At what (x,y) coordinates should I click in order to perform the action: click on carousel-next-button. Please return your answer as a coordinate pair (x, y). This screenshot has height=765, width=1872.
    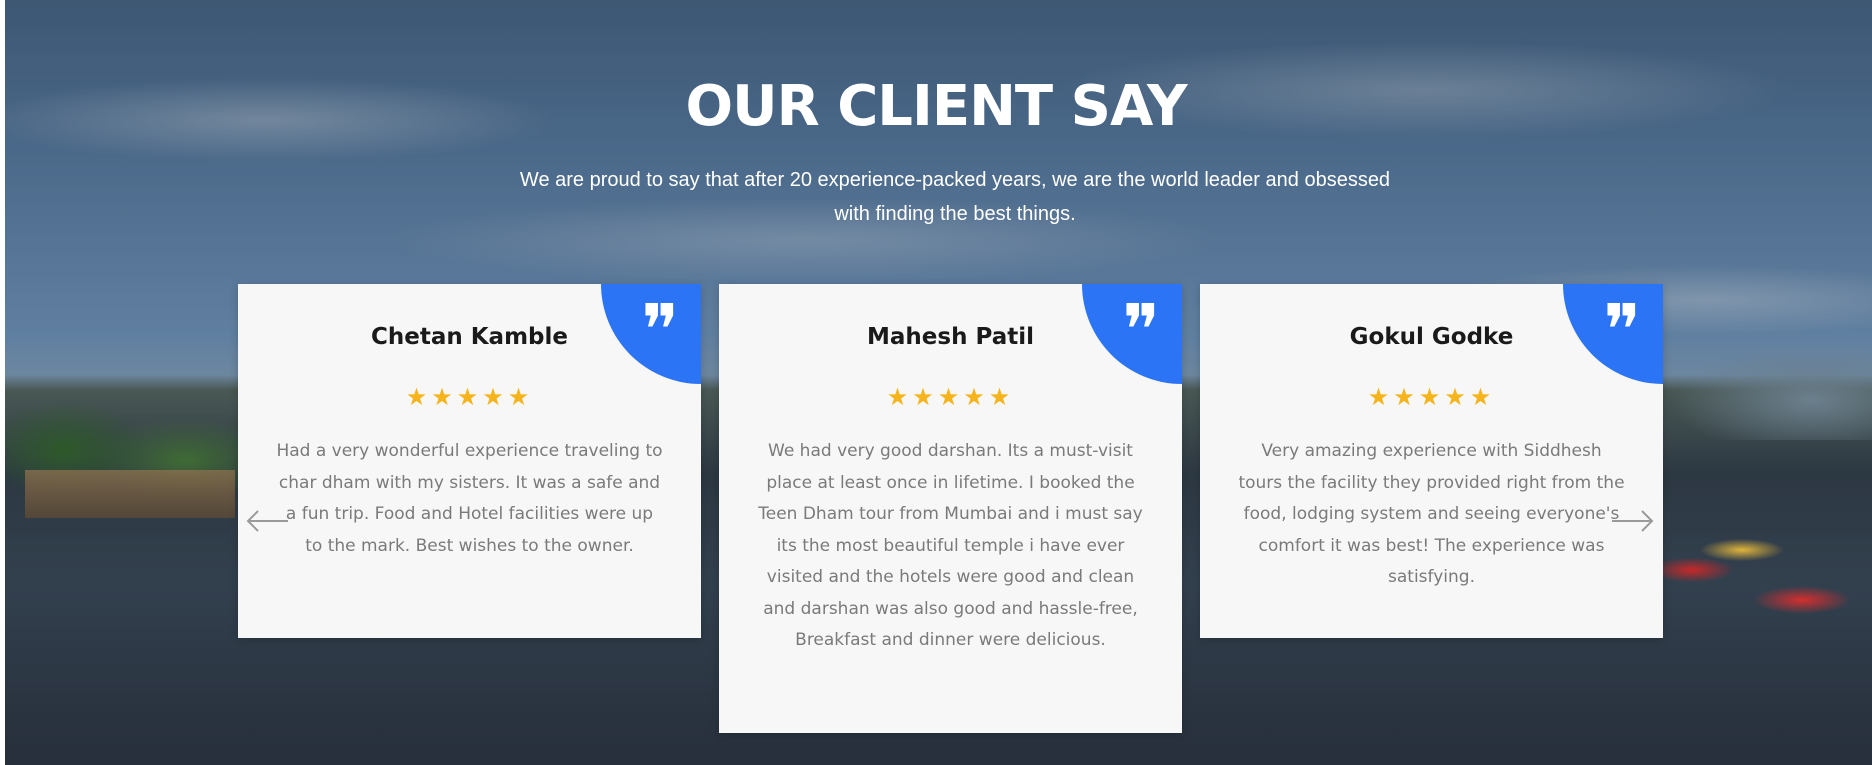
    Looking at the image, I should click on (1633, 521).